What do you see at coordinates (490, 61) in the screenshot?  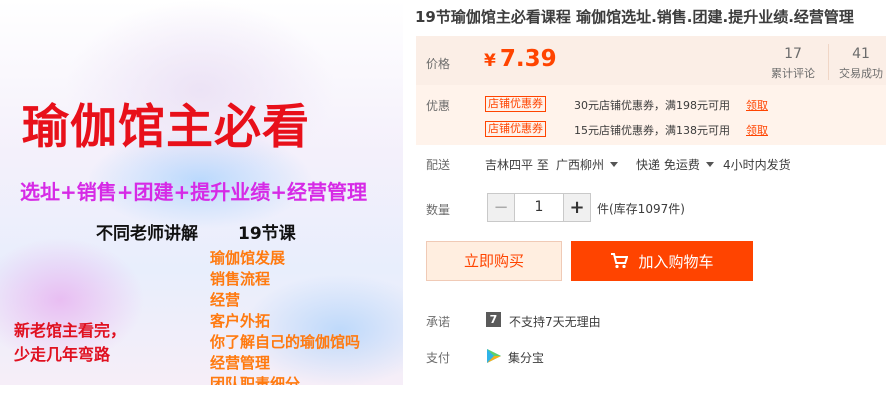 I see `currency-symbol: ¥` at bounding box center [490, 61].